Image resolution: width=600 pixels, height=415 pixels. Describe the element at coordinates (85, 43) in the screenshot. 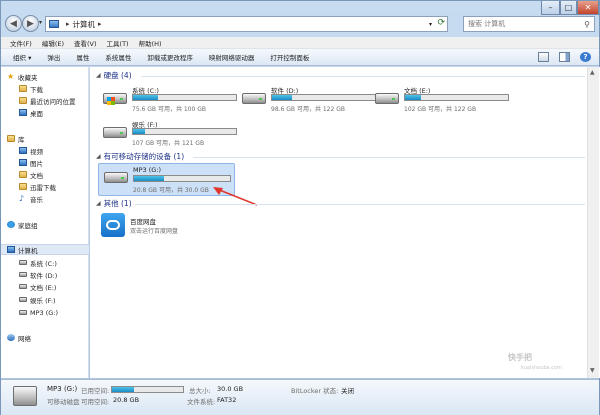

I see `menu-view: 查看(V)` at that location.